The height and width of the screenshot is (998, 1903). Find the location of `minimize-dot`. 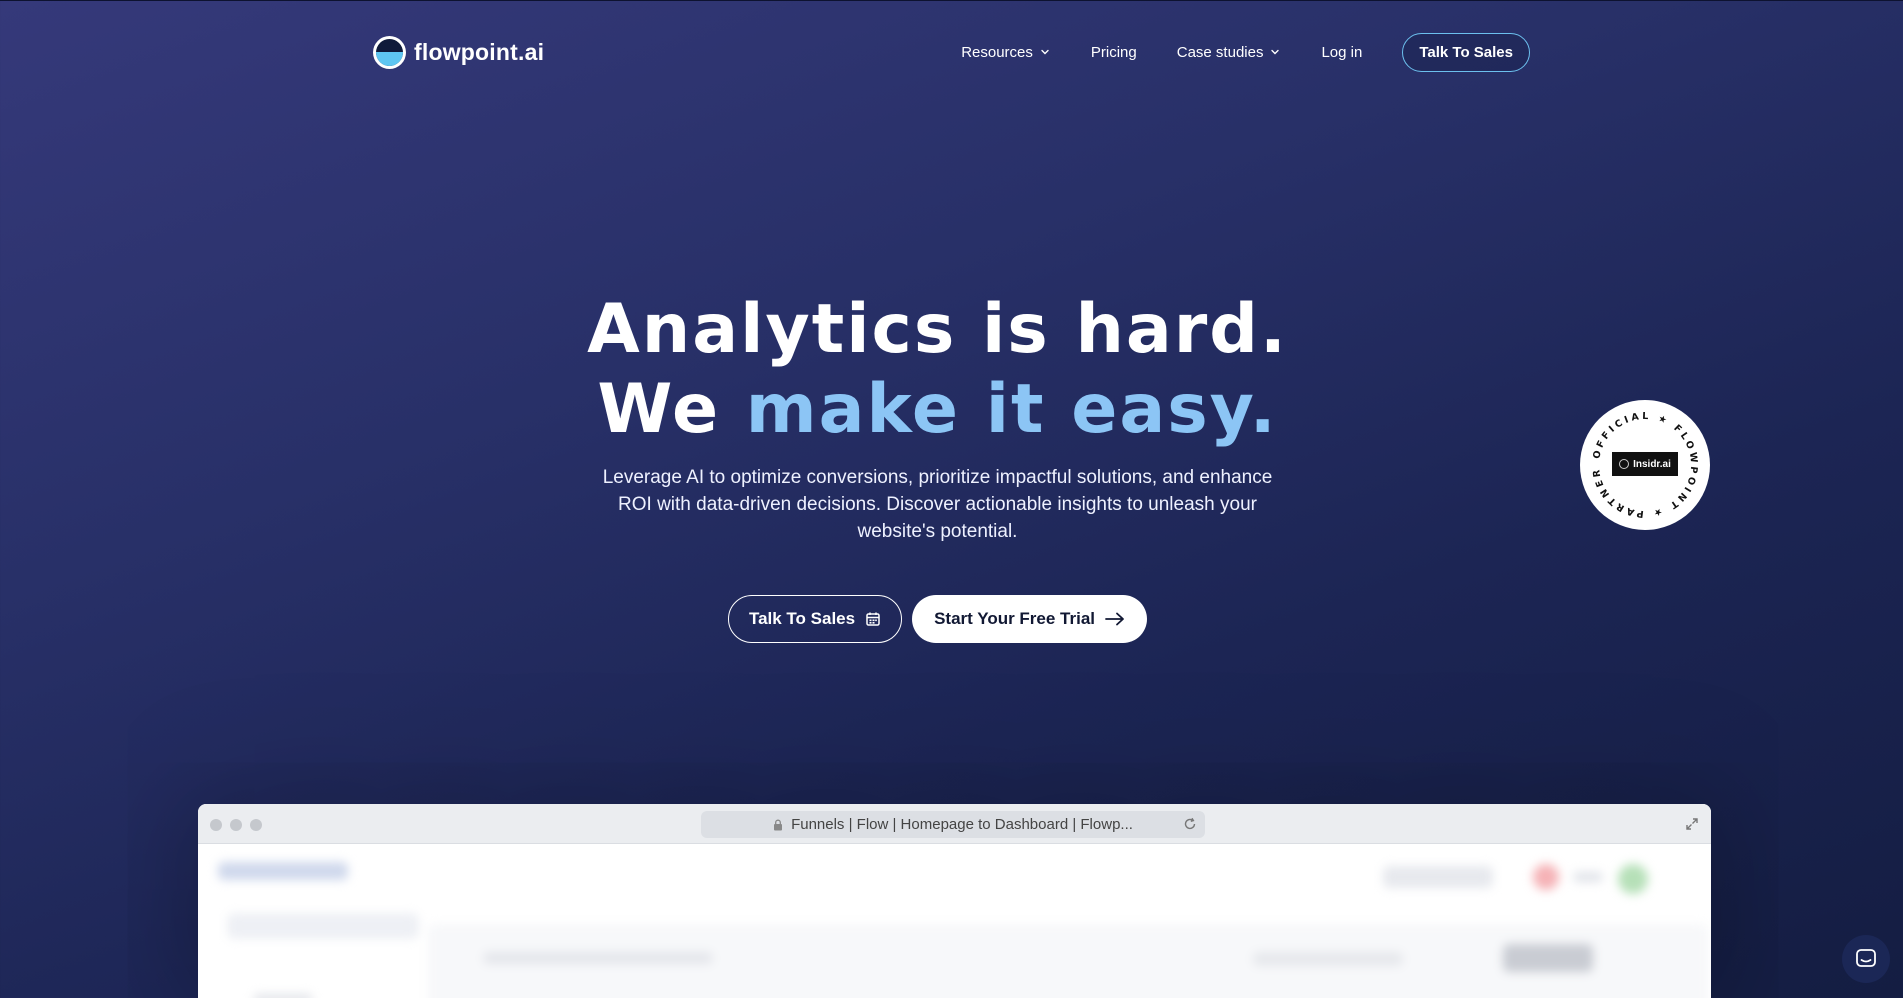

minimize-dot is located at coordinates (236, 825).